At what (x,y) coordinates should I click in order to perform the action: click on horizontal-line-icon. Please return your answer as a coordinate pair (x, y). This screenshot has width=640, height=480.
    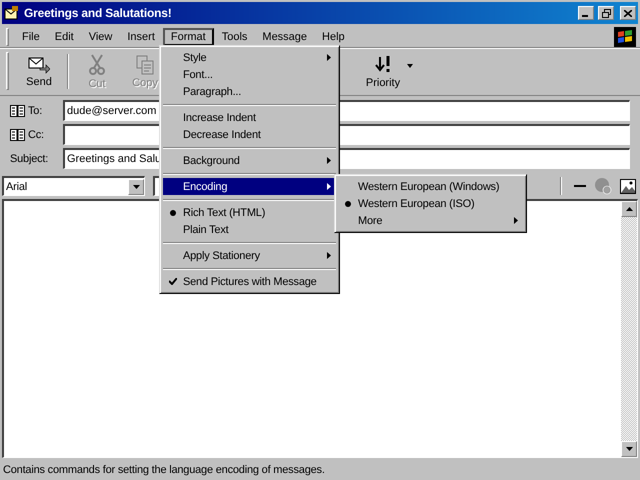
    Looking at the image, I should click on (580, 186).